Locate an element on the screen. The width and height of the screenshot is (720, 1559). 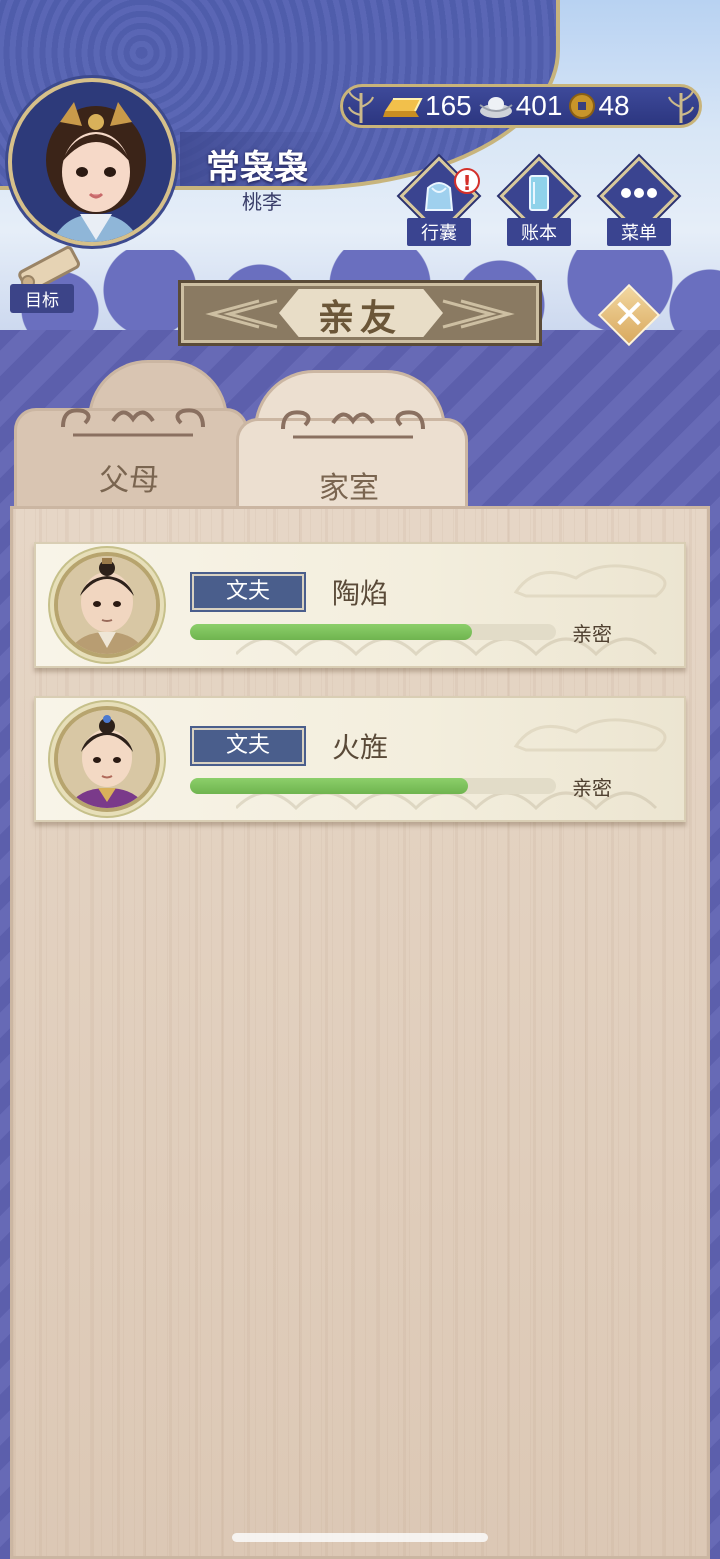
currency-bar: 165 401 48 is located at coordinates (521, 106).